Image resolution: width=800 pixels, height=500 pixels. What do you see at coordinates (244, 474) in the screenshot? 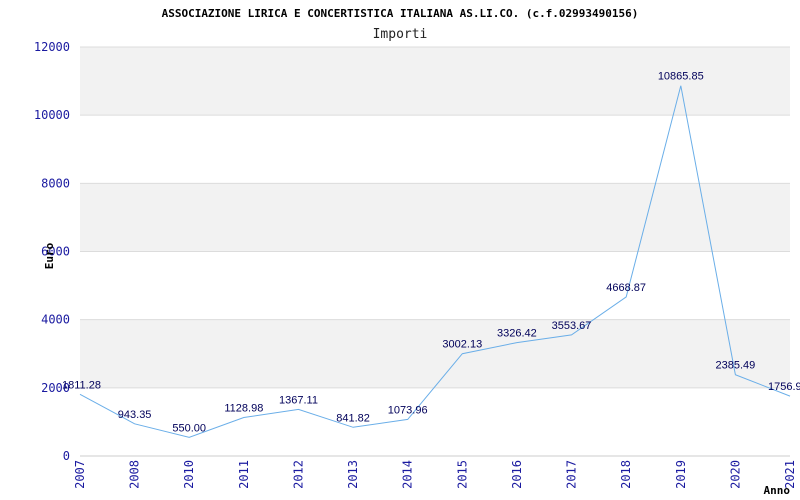
I see `x-tick-label: 2011` at bounding box center [244, 474].